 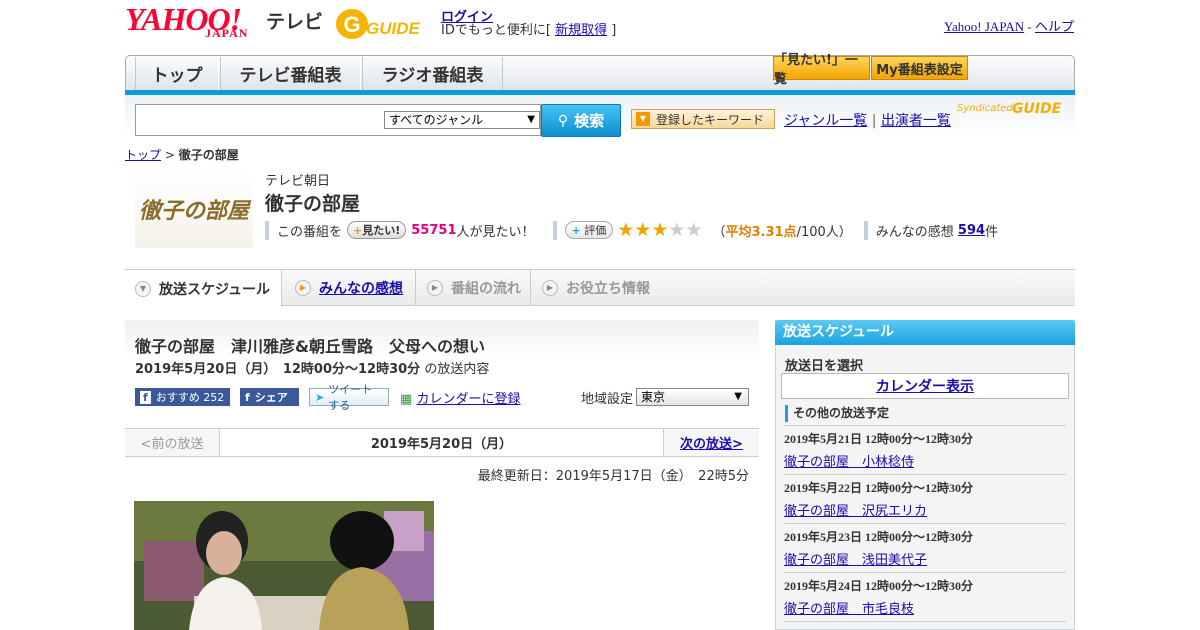 I want to click on prev-broadcast: <前の放送, so click(x=172, y=442).